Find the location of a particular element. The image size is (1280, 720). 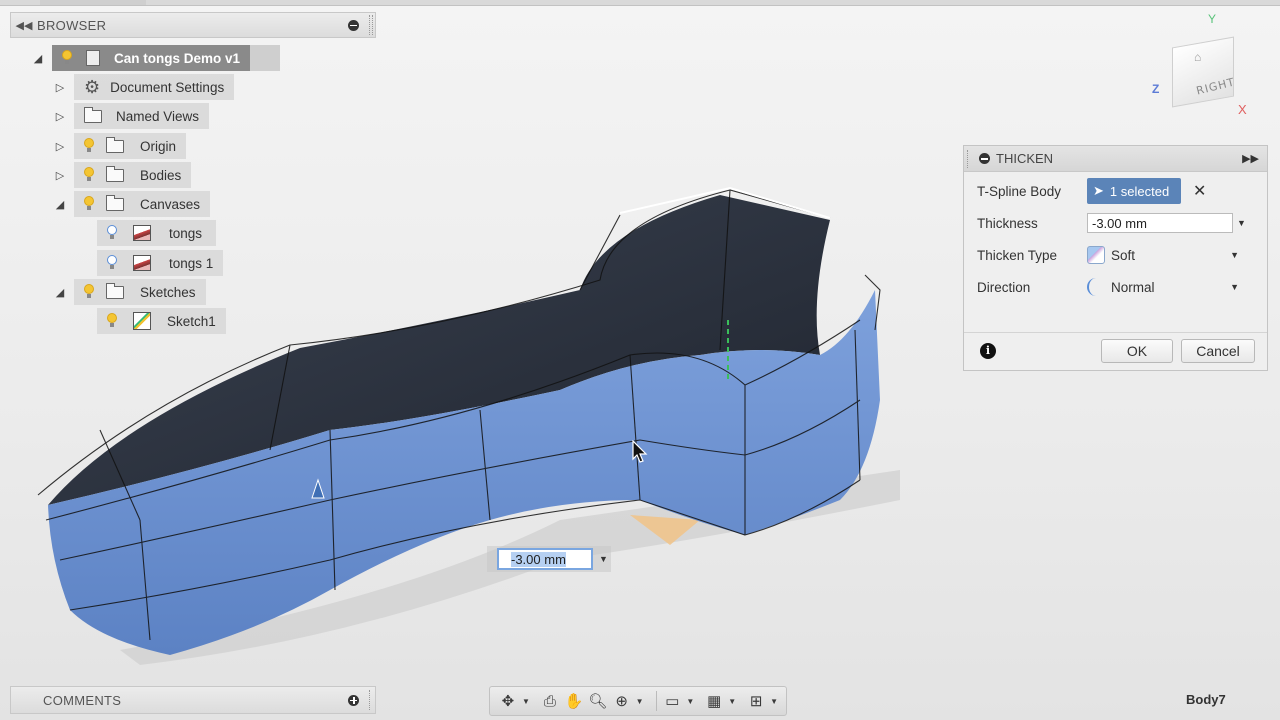

home-icon: ⌂ is located at coordinates (1197, 57).